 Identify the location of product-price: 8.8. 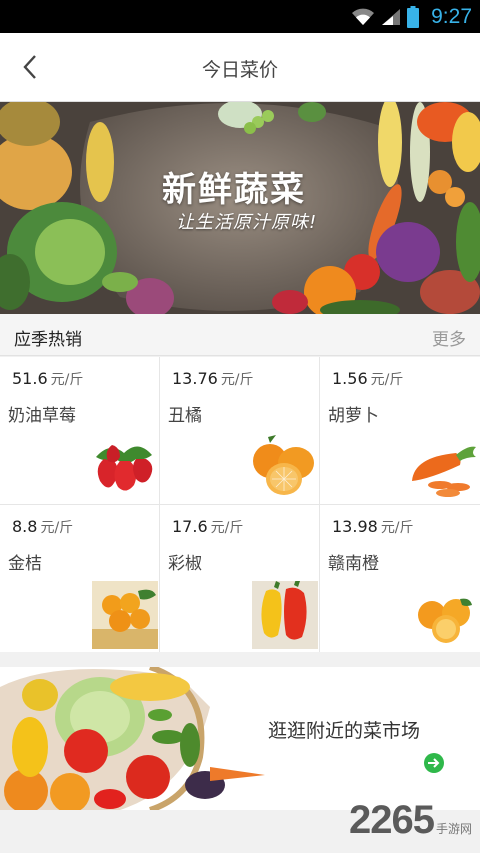
(25, 526).